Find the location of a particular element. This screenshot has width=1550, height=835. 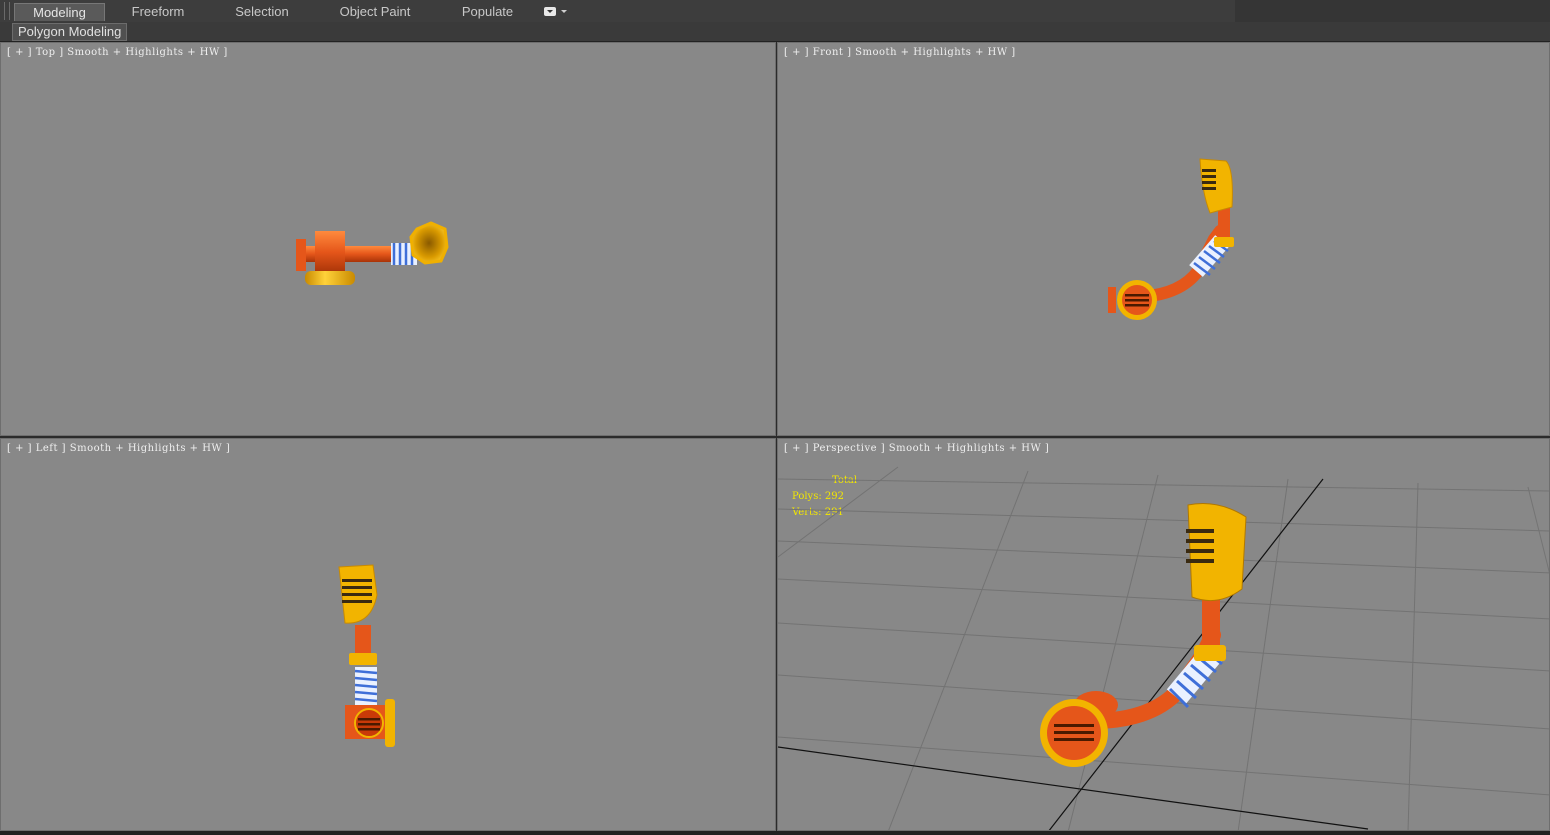

ribbon-grip is located at coordinates (7, 11).